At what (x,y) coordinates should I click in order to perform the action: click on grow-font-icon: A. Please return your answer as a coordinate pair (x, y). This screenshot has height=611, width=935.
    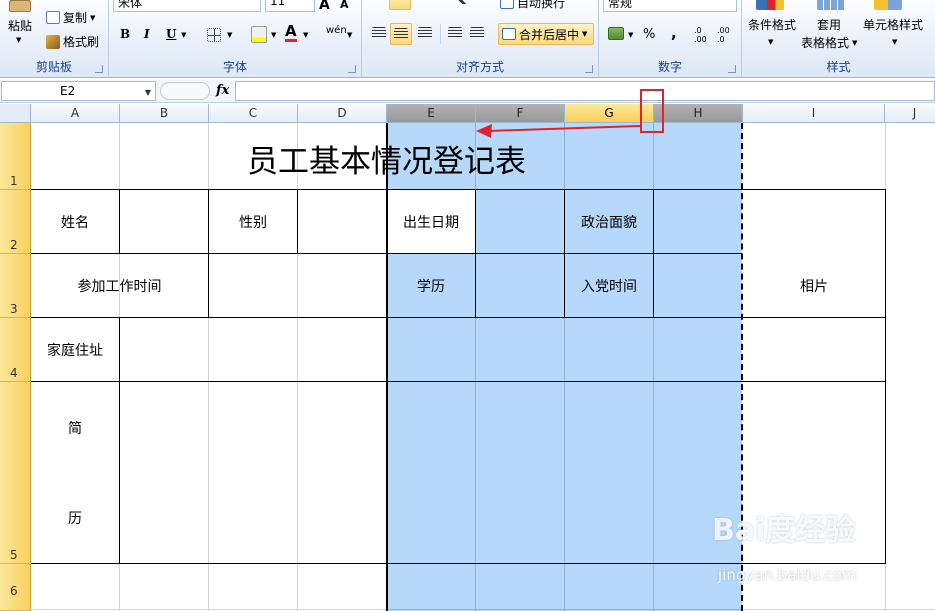
    Looking at the image, I should click on (324, 6).